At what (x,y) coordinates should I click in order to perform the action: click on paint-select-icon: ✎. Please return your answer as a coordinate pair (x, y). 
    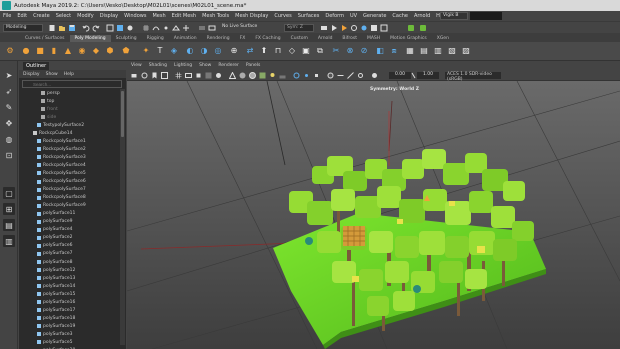
    Looking at the image, I should click on (9, 107).